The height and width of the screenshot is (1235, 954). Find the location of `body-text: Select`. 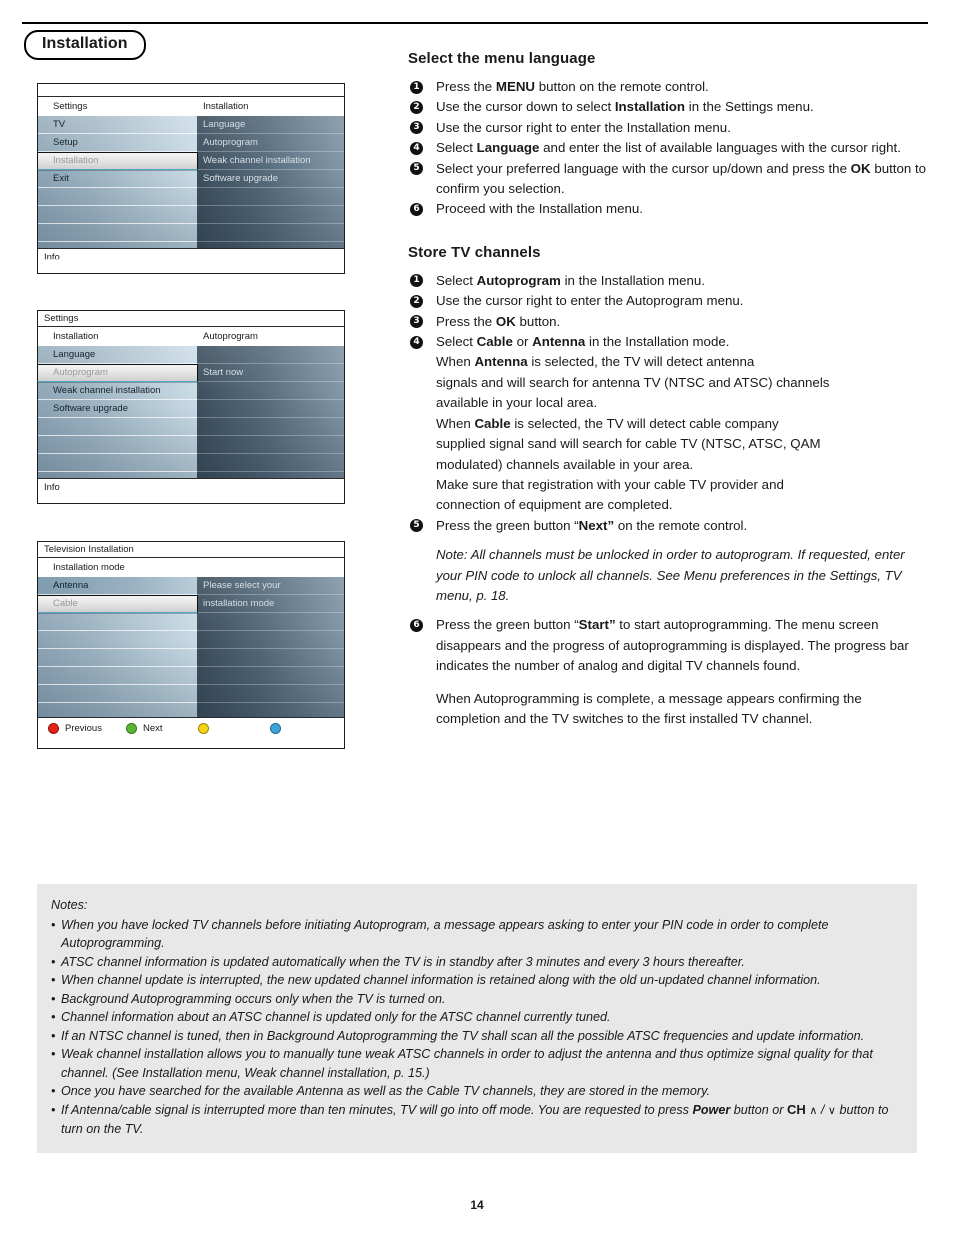

body-text: Select is located at coordinates (456, 148).